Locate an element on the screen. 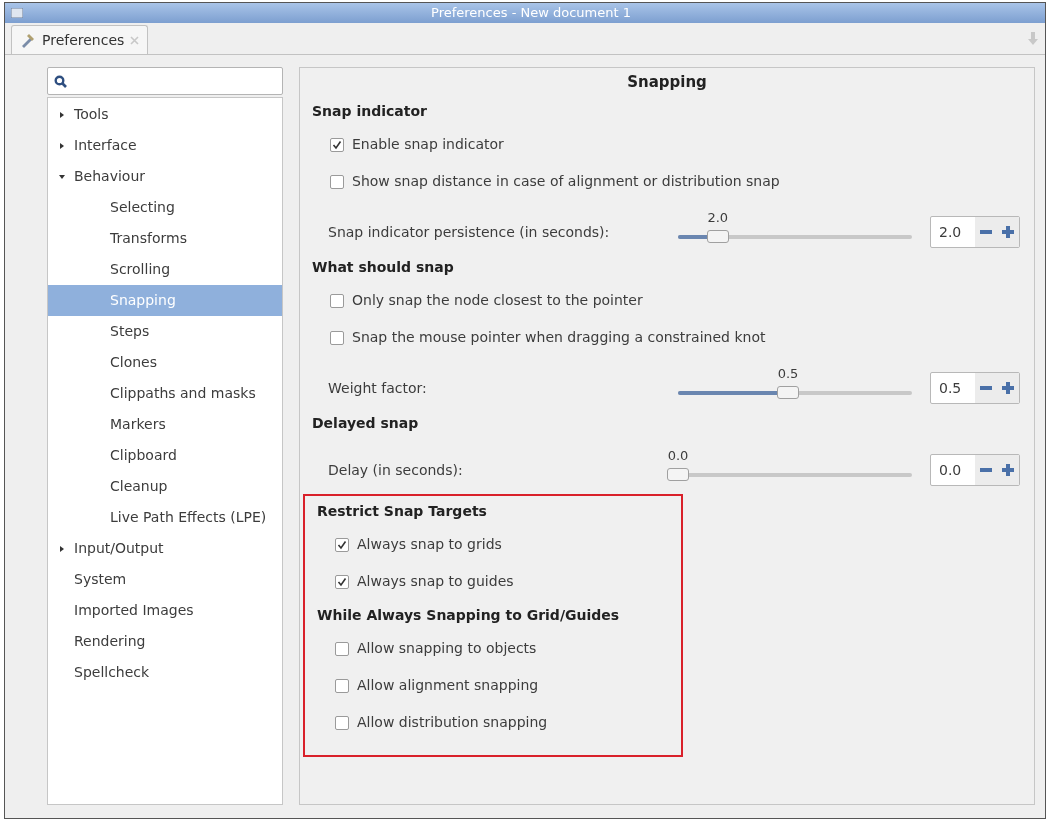  tab: Preferences is located at coordinates (80, 39).